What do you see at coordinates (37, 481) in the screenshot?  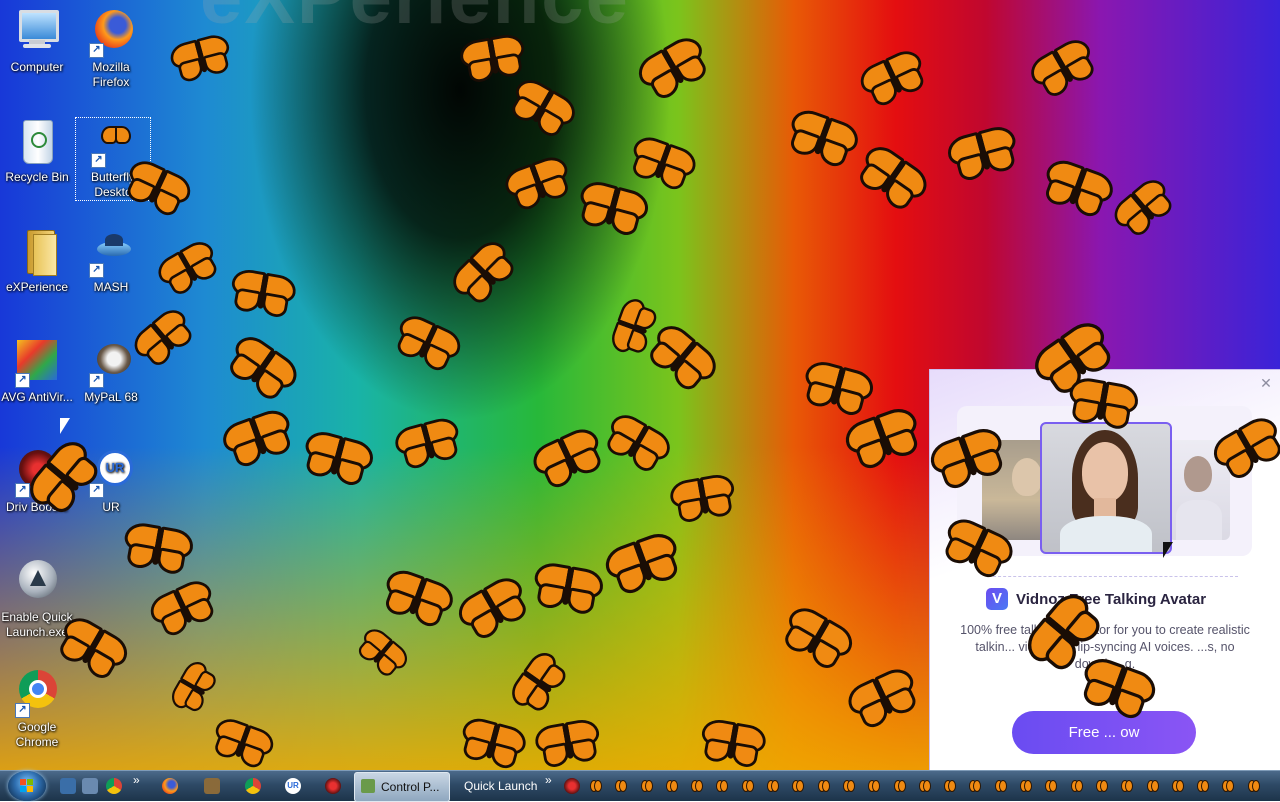 I see `desktop-icon-driver-booster: ↗ Driv Booste` at bounding box center [37, 481].